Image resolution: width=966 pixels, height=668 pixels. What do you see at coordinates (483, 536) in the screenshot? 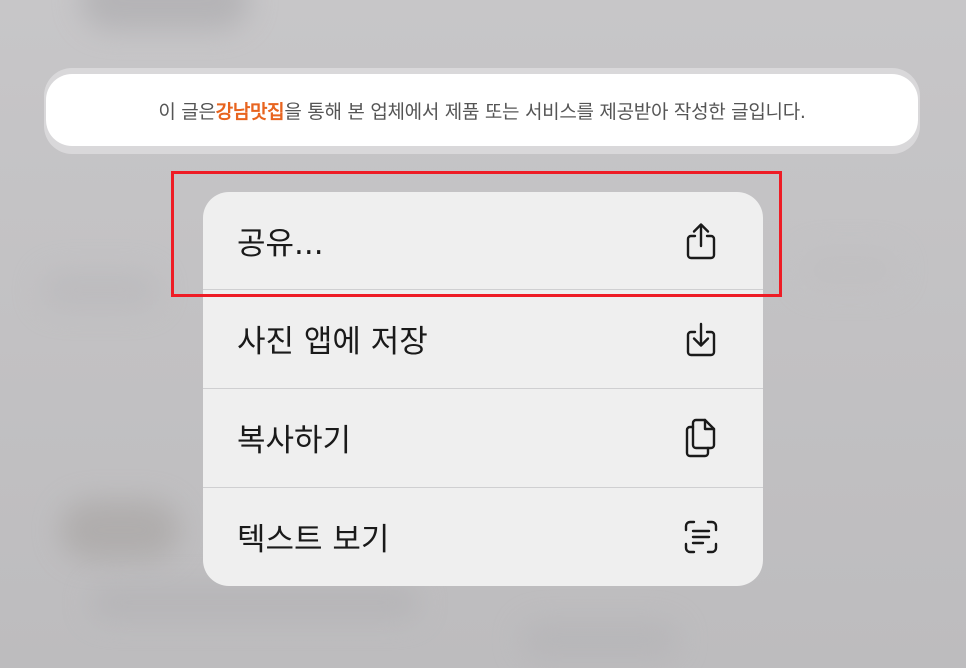
I see `menu-item-show-text: 텍스트 보기` at bounding box center [483, 536].